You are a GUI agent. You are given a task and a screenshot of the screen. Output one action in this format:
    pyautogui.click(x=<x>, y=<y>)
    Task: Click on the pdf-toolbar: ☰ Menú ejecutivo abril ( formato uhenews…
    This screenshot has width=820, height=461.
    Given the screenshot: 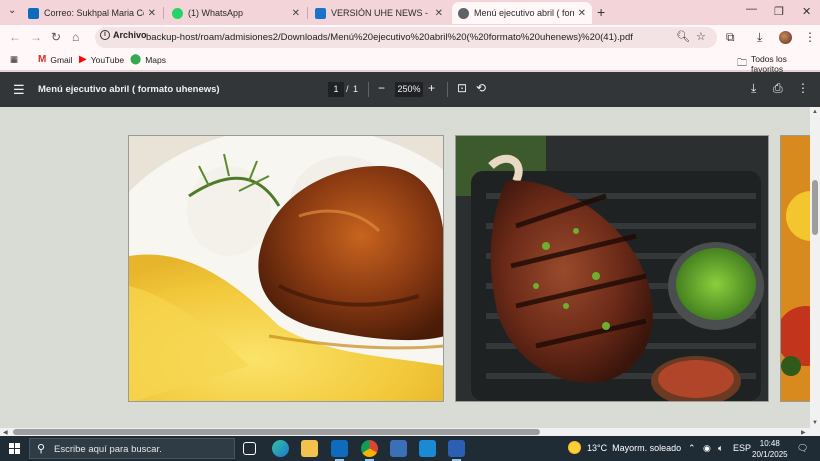 What is the action you would take?
    pyautogui.click(x=410, y=89)
    